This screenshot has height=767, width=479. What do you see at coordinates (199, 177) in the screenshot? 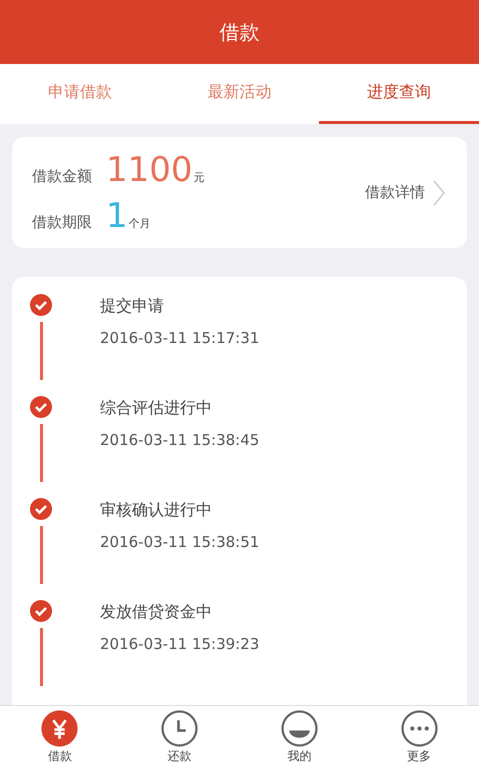
I see `amount-unit: 元` at bounding box center [199, 177].